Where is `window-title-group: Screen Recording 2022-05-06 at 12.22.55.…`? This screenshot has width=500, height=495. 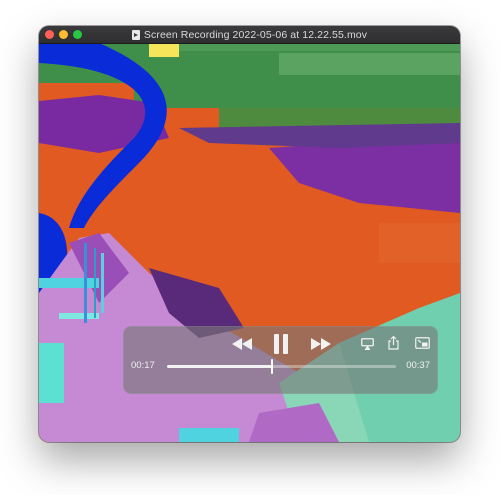 window-title-group: Screen Recording 2022-05-06 at 12.22.55.… is located at coordinates (249, 34).